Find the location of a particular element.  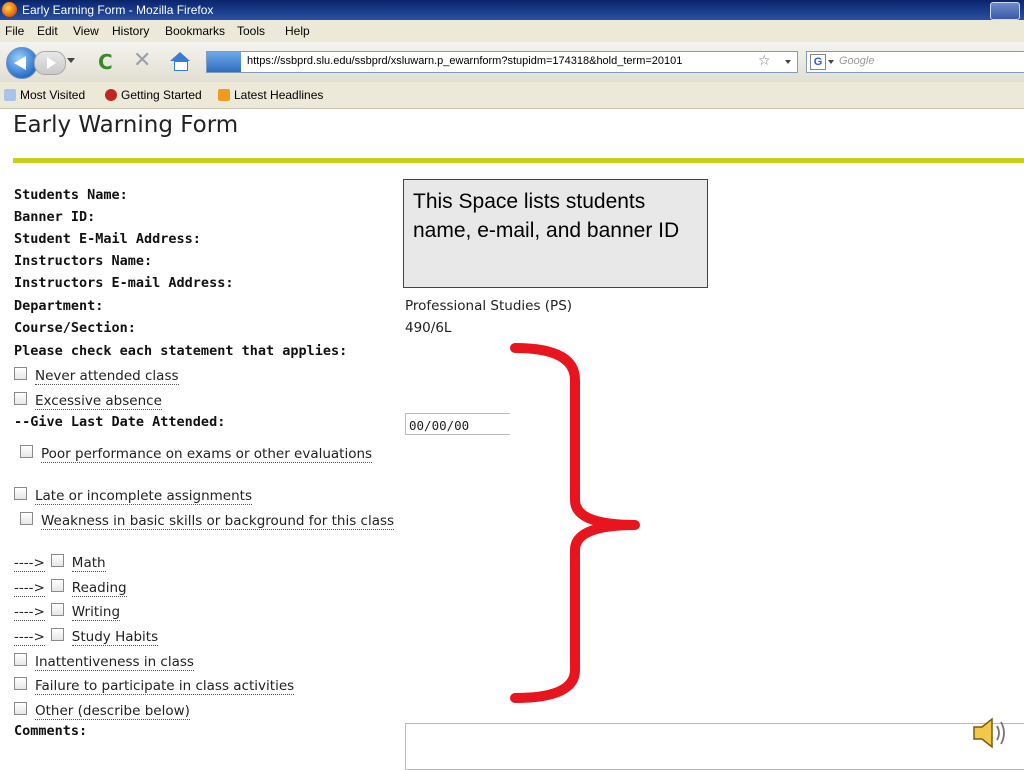

bookmark-label: Latest Headlines is located at coordinates (279, 95).